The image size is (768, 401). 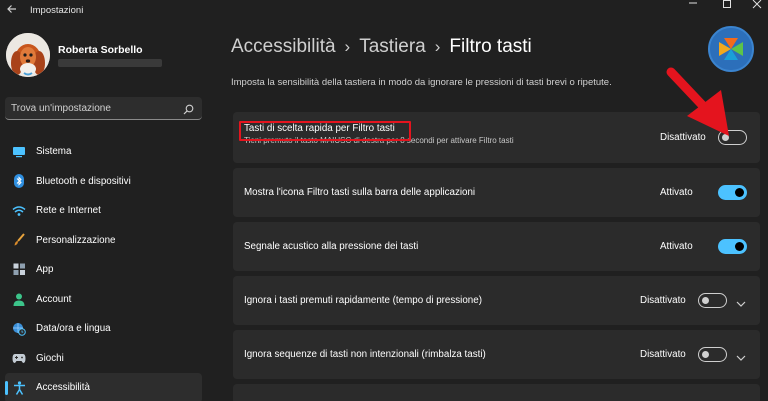 I want to click on sidebar-item-rete: Rete e Internet, so click(x=103, y=211).